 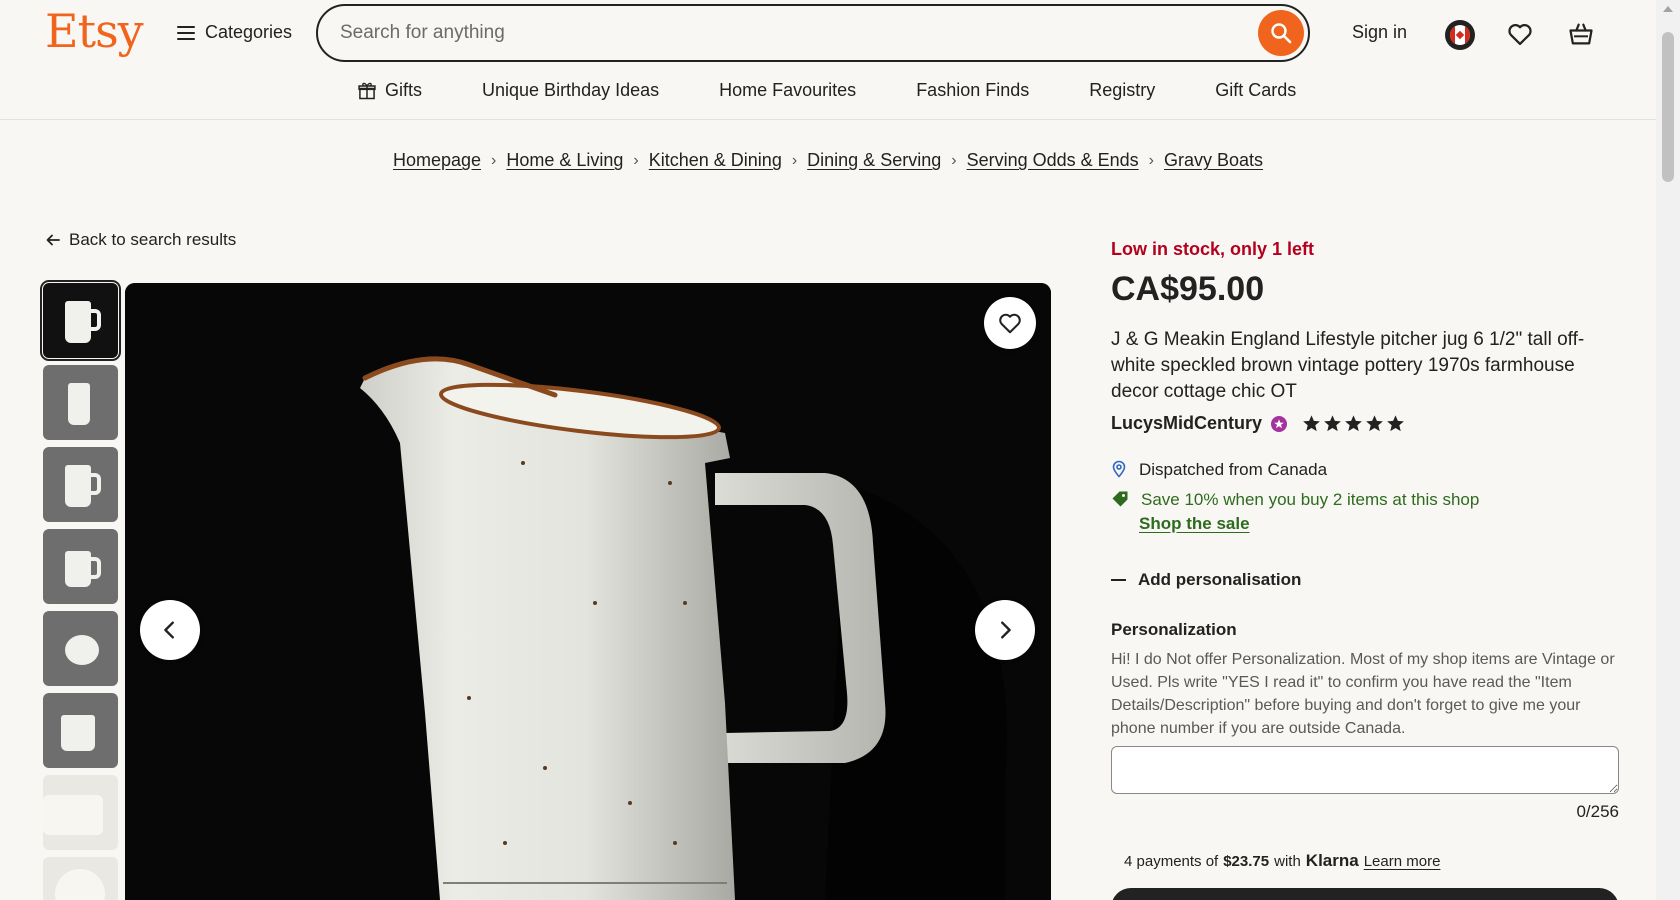 I want to click on search-button, so click(x=1281, y=33).